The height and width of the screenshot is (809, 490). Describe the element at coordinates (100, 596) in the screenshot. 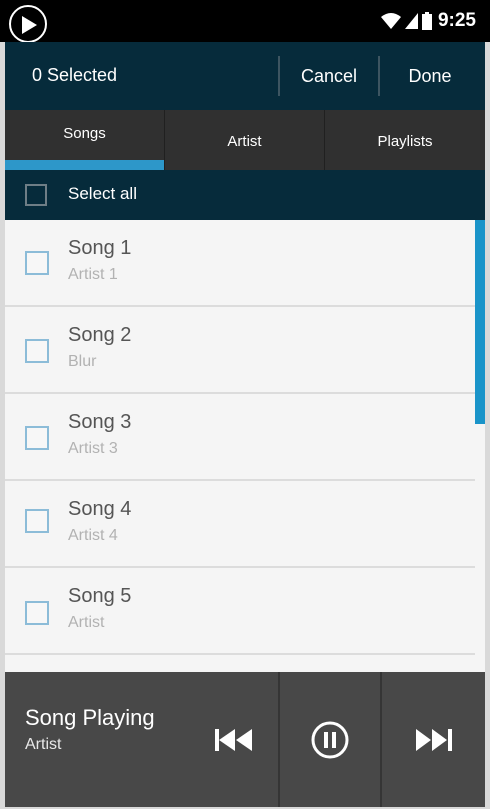

I see `song-title: Song 5` at that location.